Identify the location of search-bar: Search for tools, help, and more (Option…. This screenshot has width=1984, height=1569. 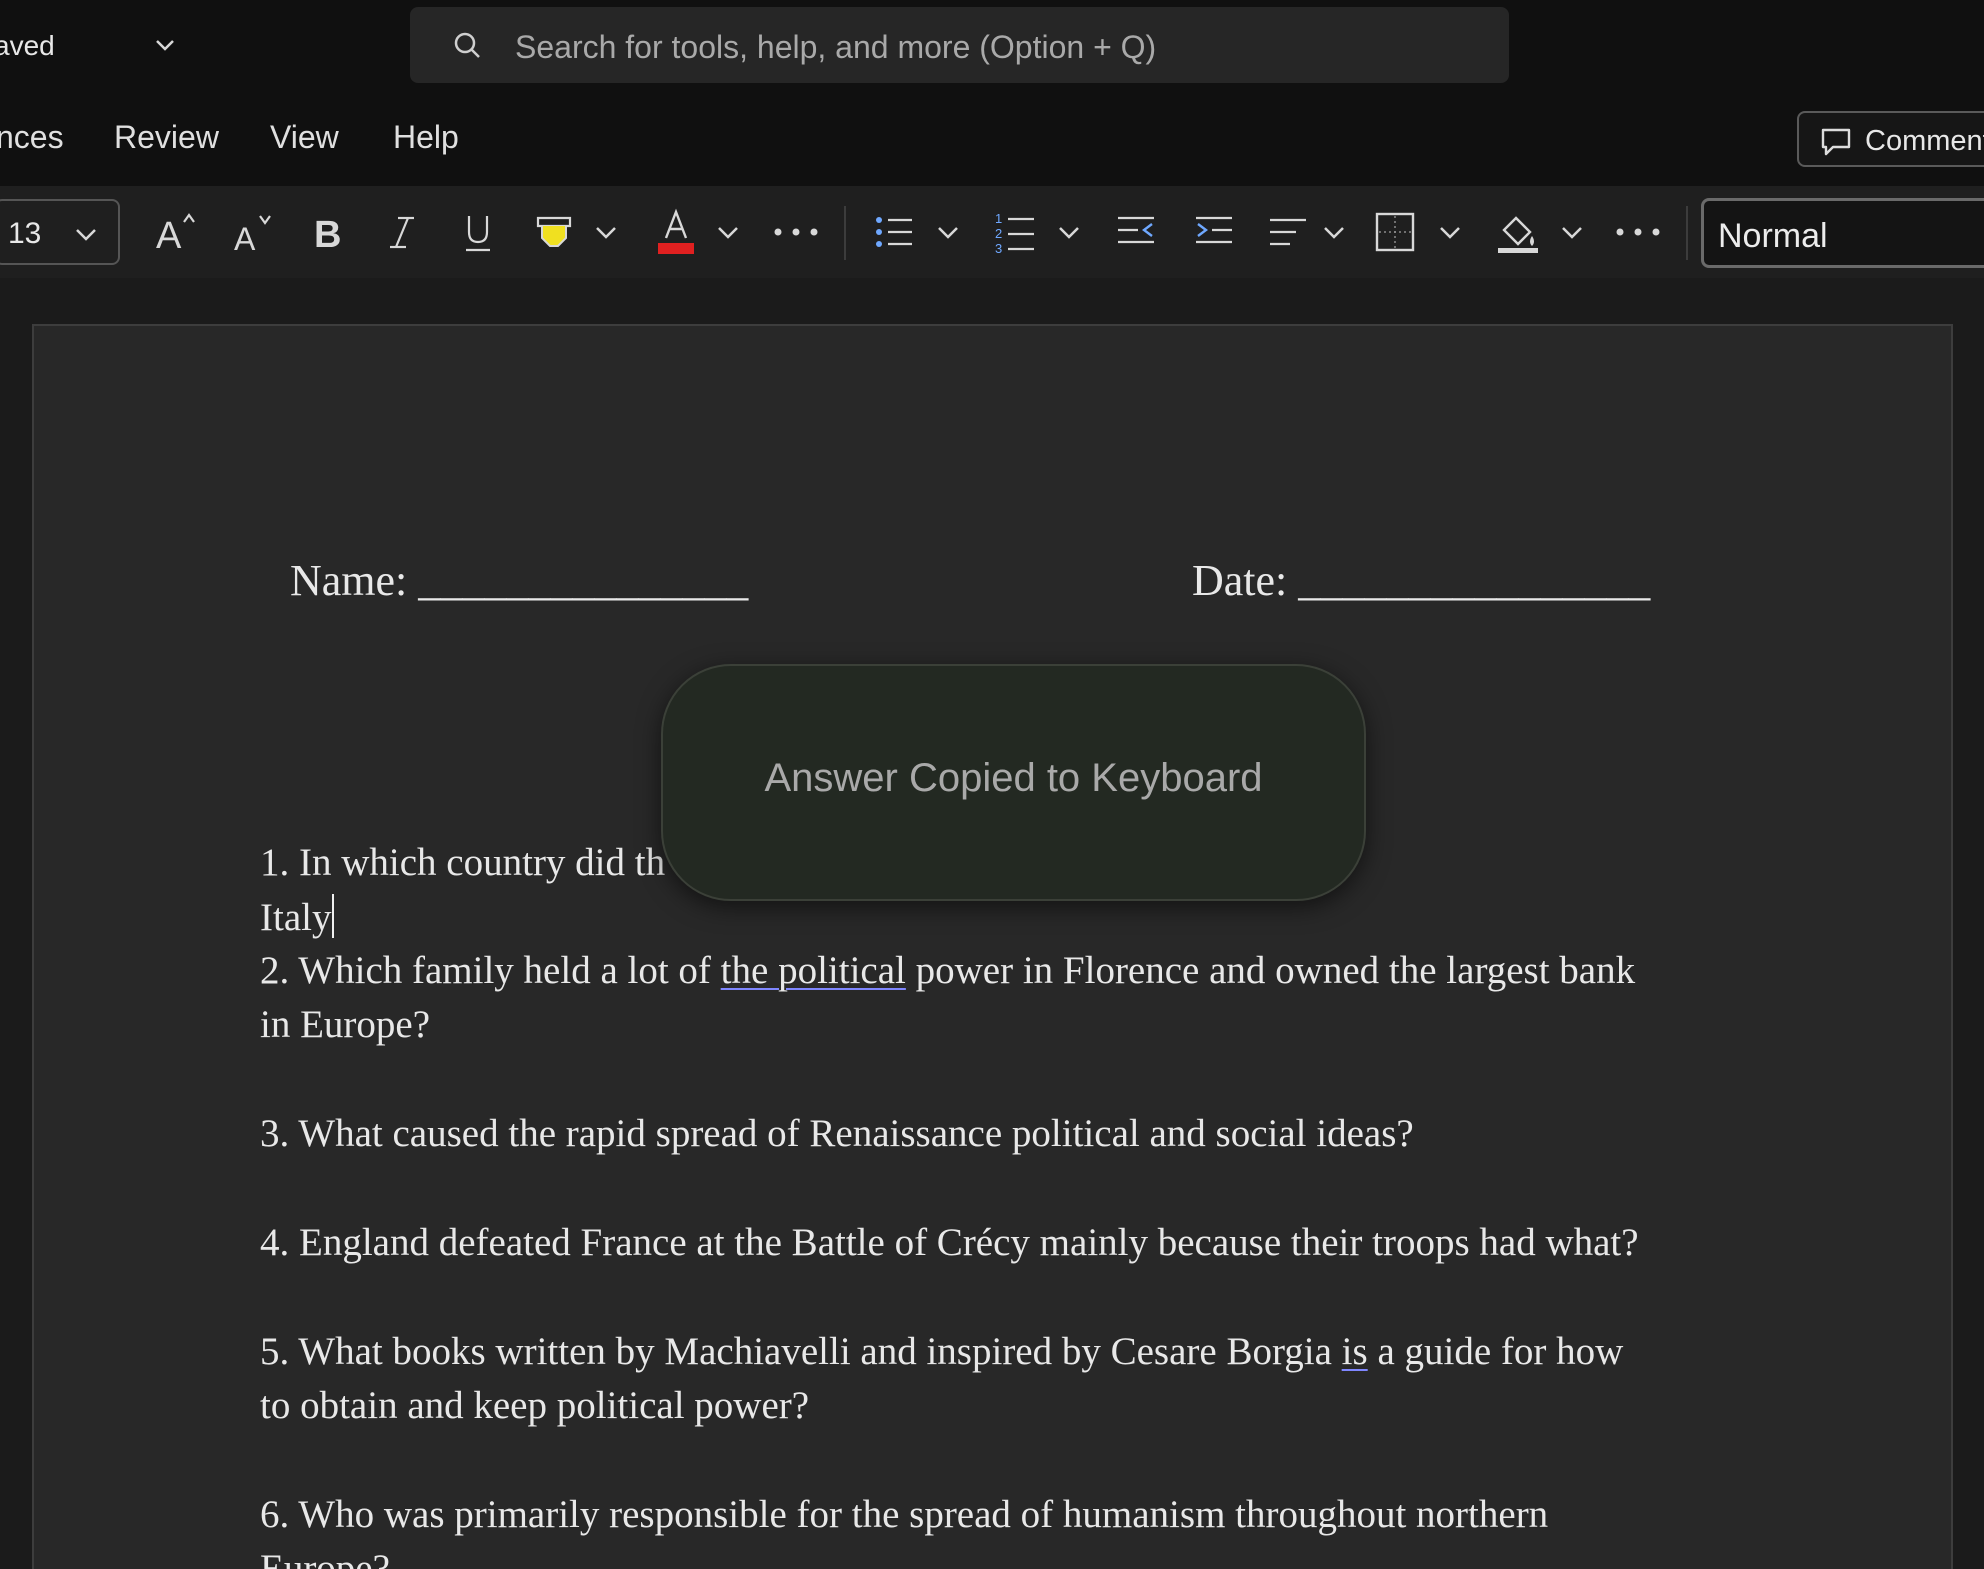
(959, 45).